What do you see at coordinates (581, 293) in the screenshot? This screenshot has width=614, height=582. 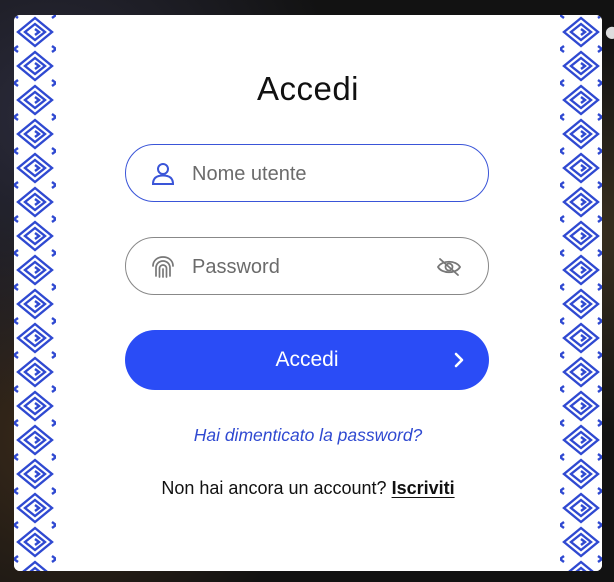 I see `greek-key-border-right` at bounding box center [581, 293].